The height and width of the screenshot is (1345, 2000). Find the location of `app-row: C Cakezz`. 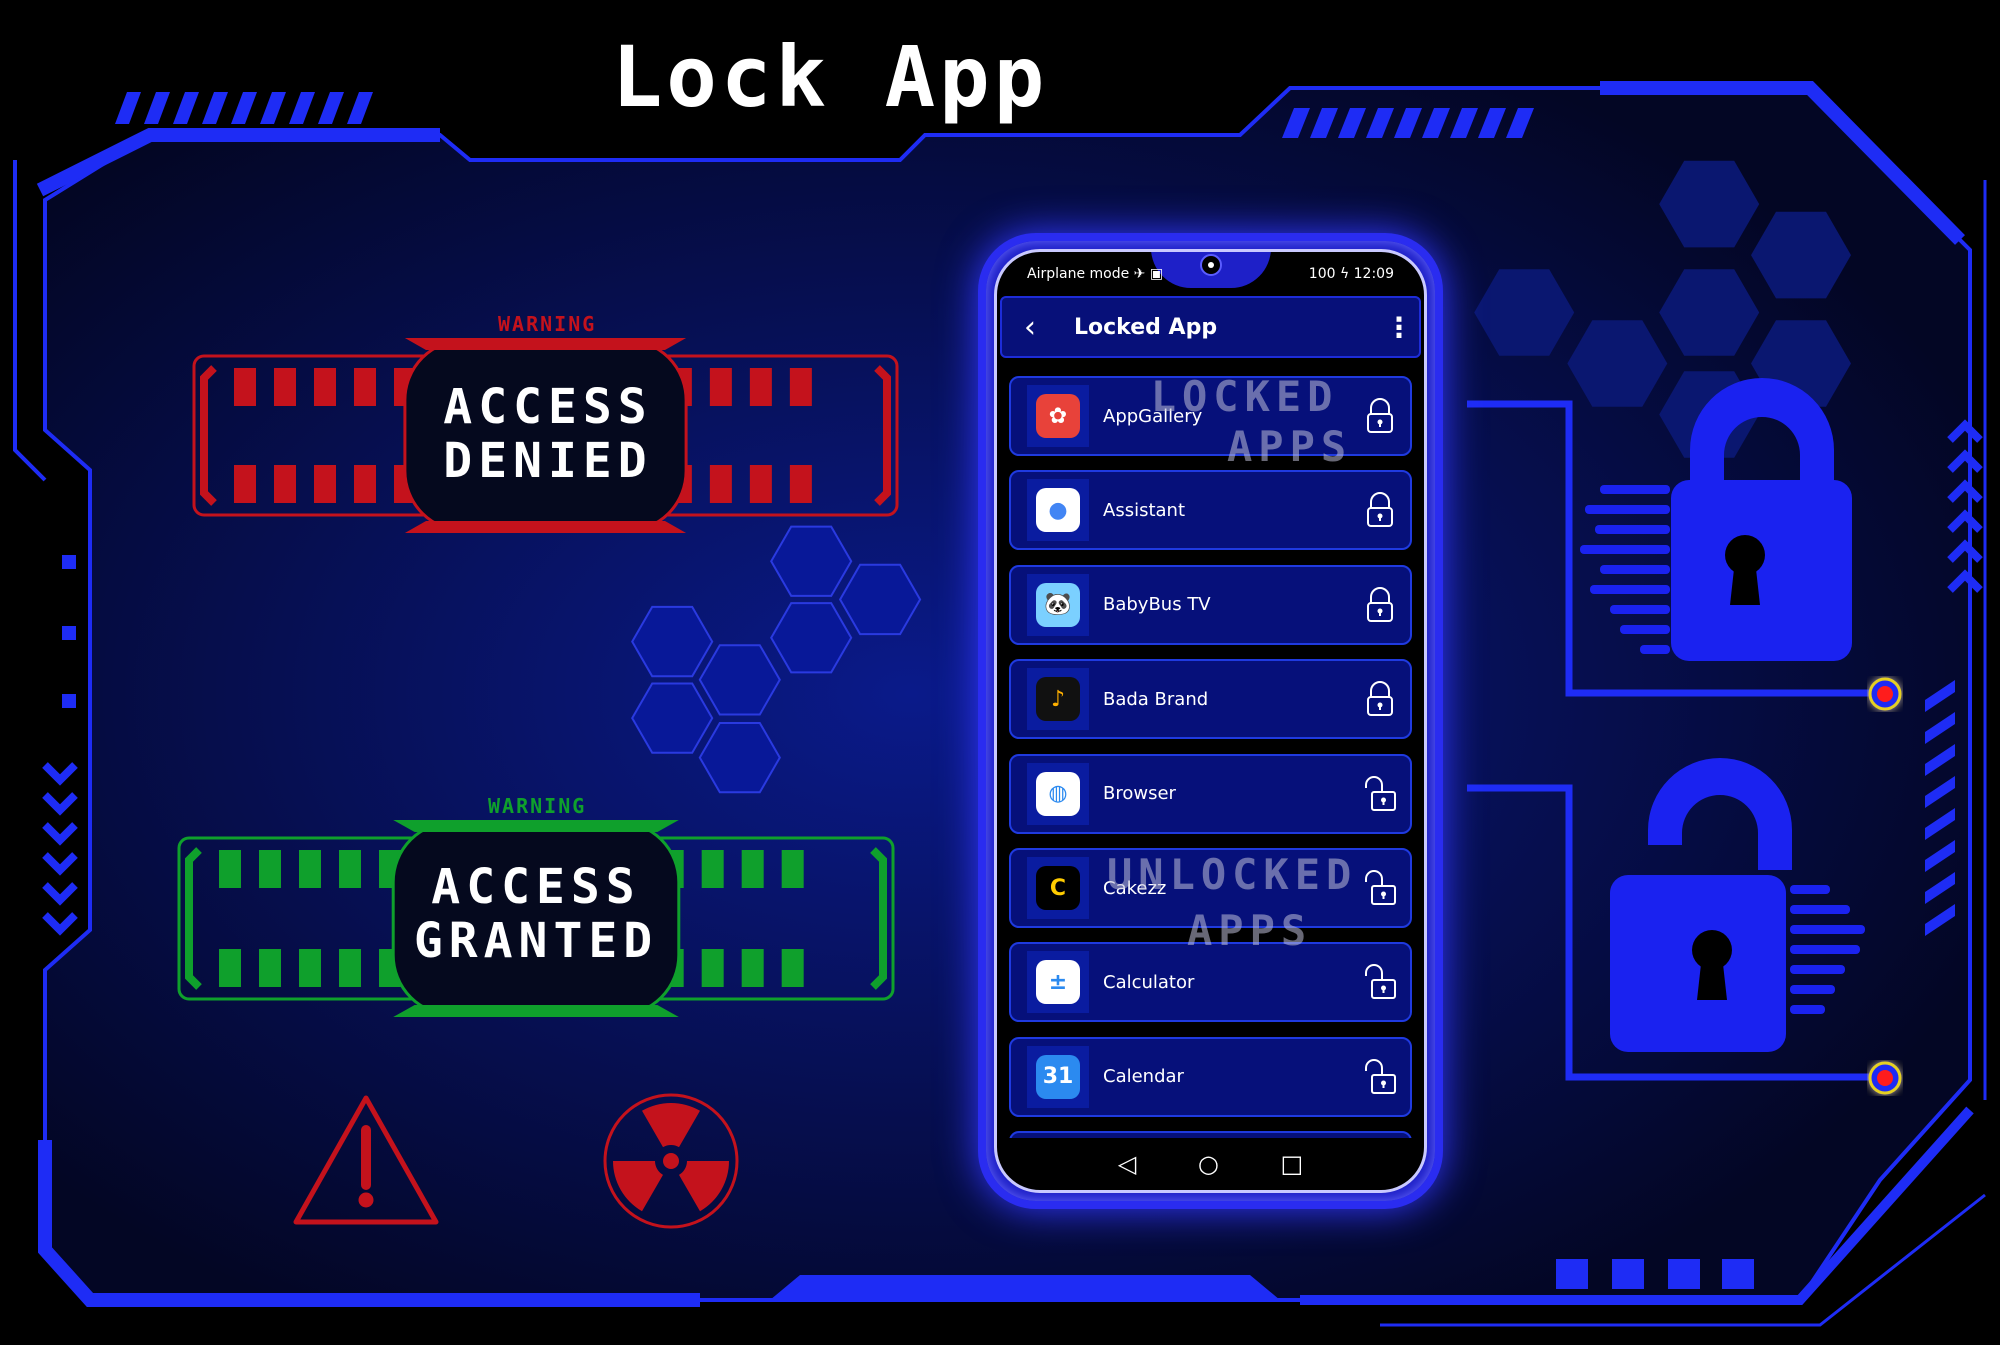

app-row: C Cakezz is located at coordinates (1210, 888).